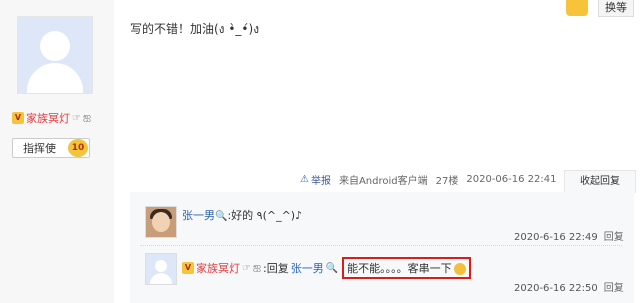 This screenshot has height=303, width=640. I want to click on reply-time-row: 2020-6-16 22:50 回复, so click(569, 286).